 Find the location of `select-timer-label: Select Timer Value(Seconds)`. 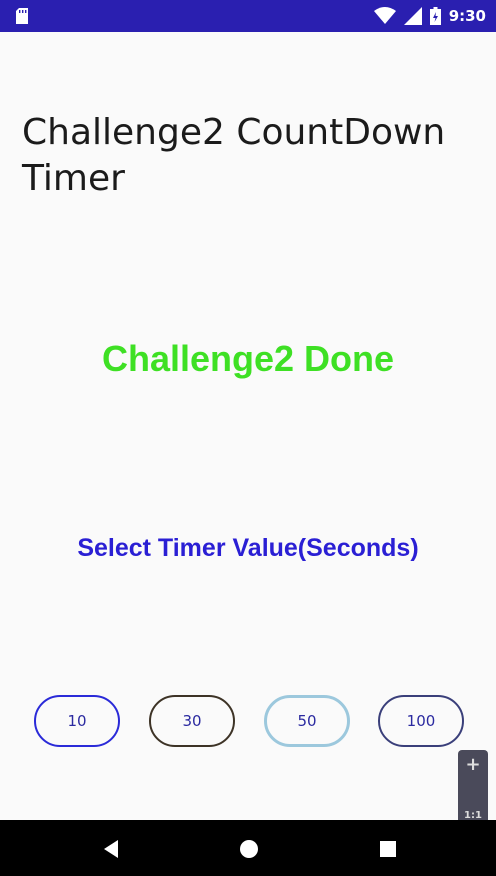

select-timer-label: Select Timer Value(Seconds) is located at coordinates (248, 548).